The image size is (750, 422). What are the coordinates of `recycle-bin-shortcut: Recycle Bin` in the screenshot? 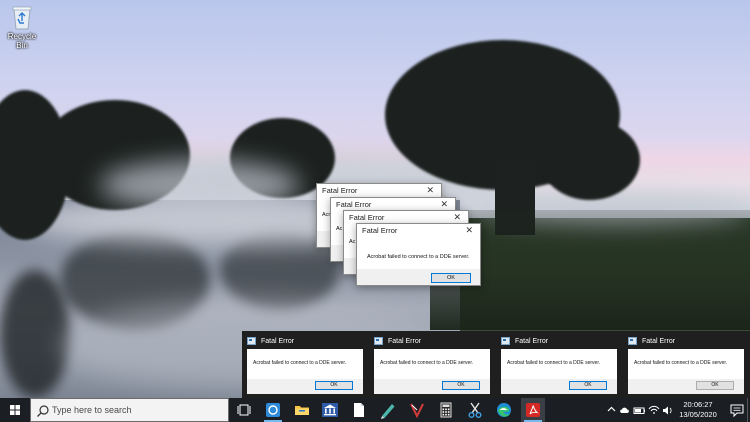 It's located at (22, 27).